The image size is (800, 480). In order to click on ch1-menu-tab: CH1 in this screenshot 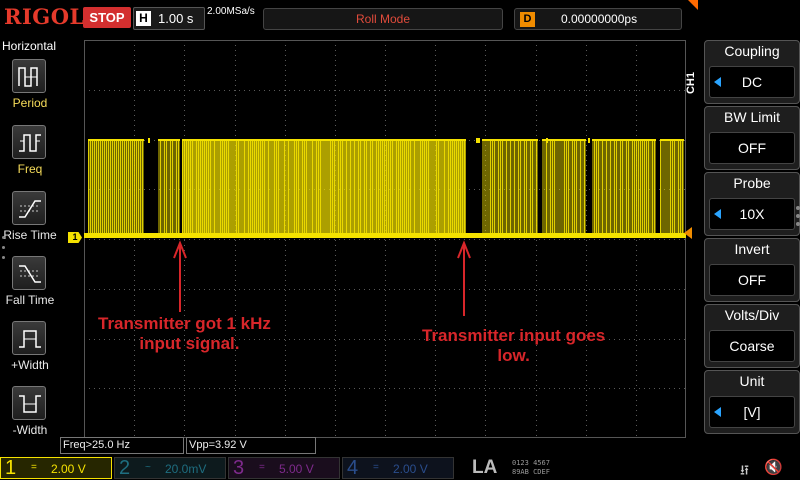, I will do `click(691, 83)`.